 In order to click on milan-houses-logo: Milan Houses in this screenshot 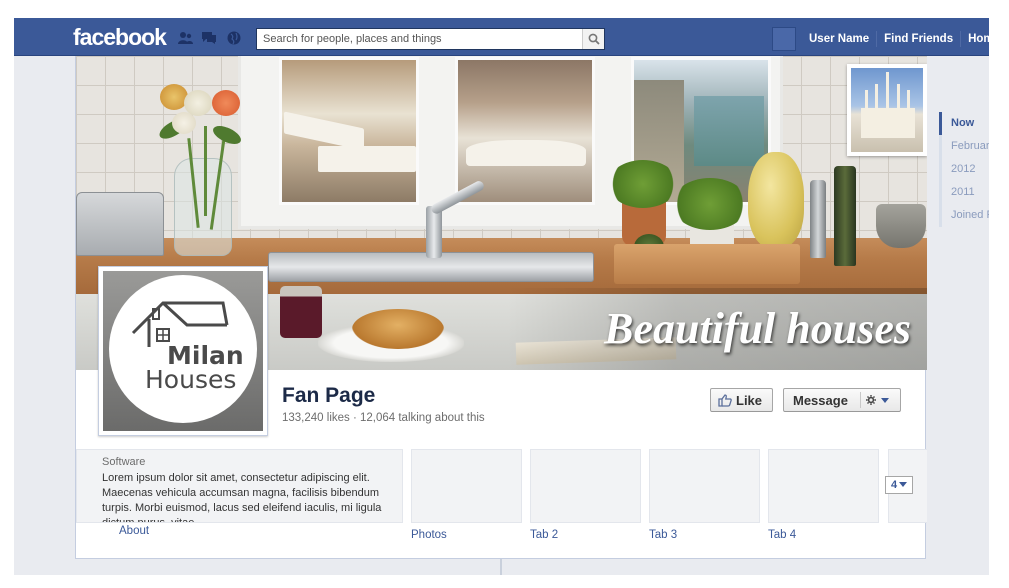, I will do `click(183, 349)`.